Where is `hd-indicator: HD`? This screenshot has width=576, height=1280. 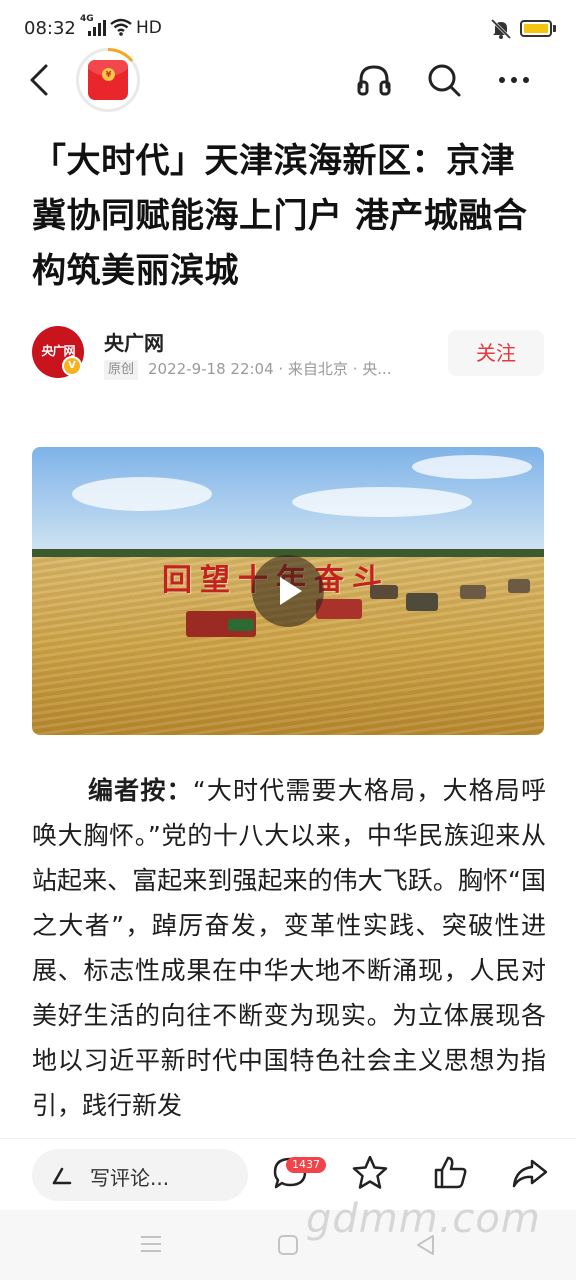
hd-indicator: HD is located at coordinates (149, 28).